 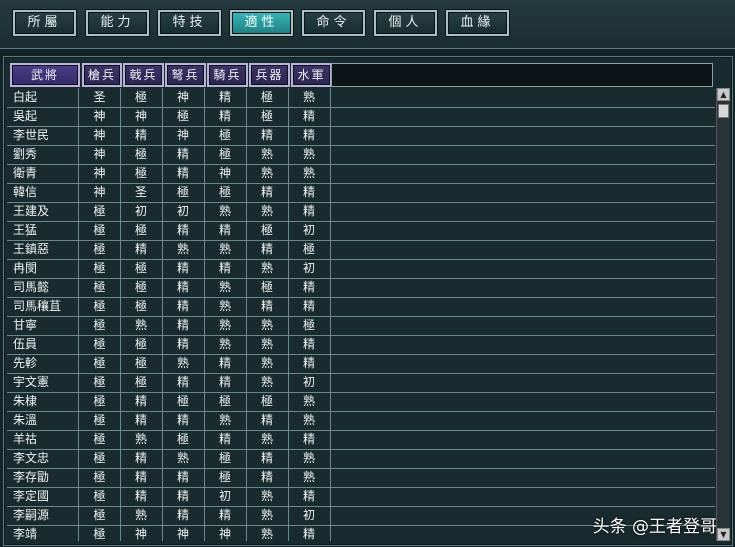 What do you see at coordinates (43, 306) in the screenshot?
I see `general-name-cell: 司馬穰苴` at bounding box center [43, 306].